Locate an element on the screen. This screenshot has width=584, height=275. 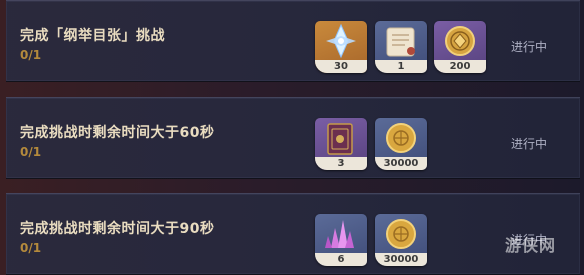
primogem-icon is located at coordinates (341, 41).